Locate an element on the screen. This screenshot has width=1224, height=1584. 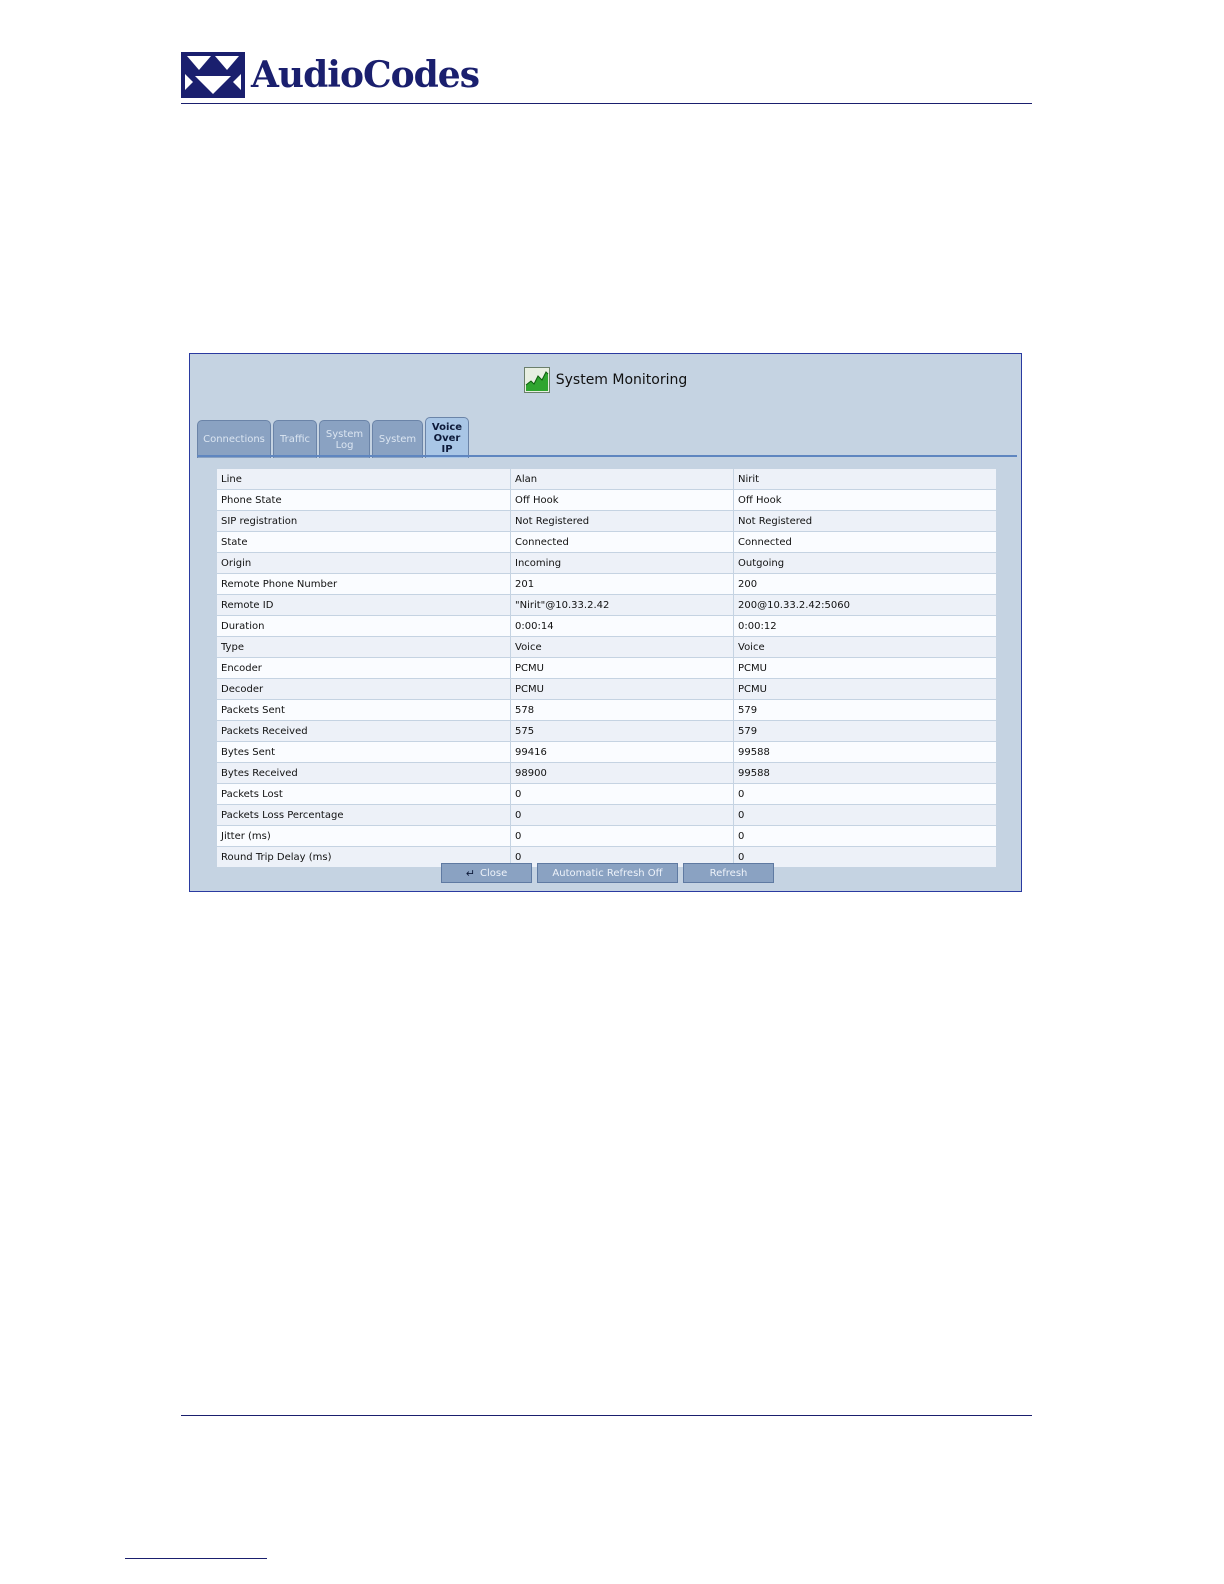
row-label: Remote Phone Number is located at coordinates (363, 584).